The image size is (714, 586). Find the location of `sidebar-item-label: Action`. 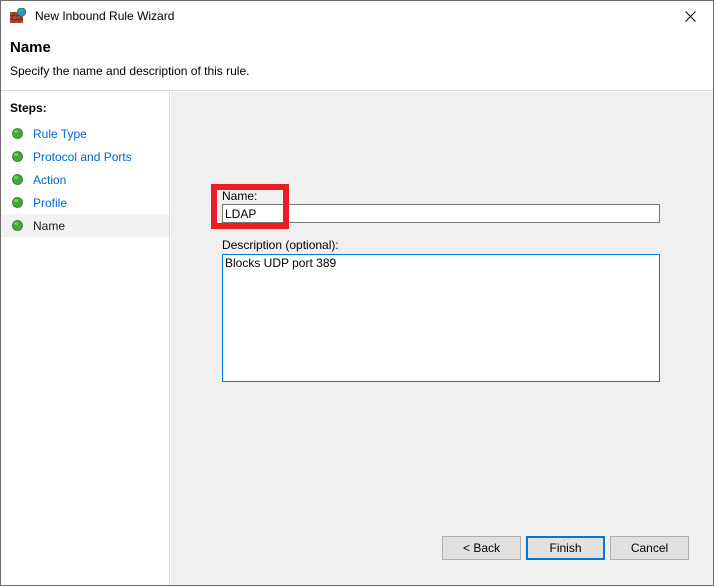

sidebar-item-label: Action is located at coordinates (50, 179).